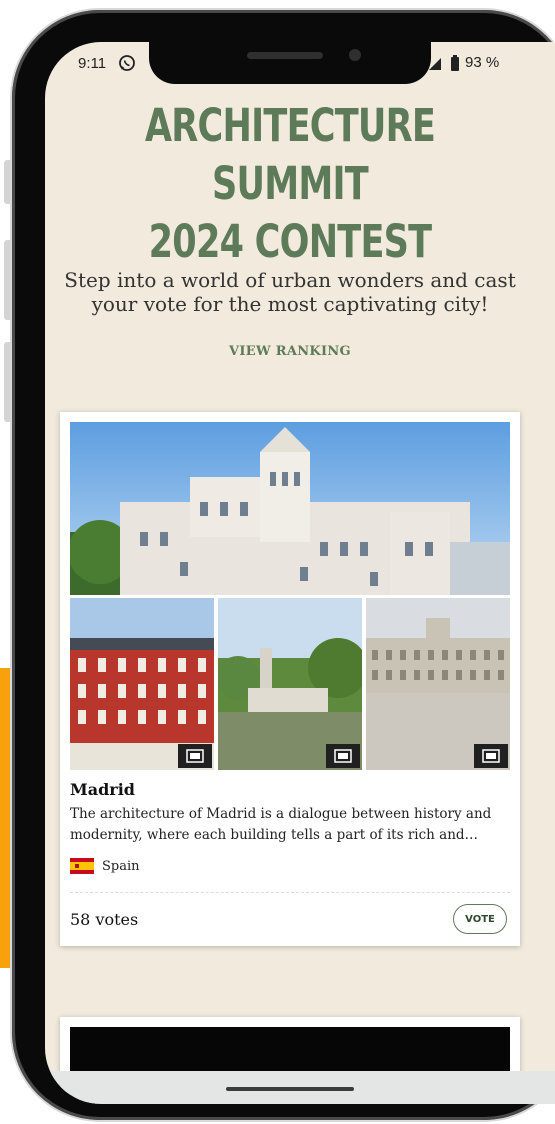 This screenshot has width=555, height=1124. Describe the element at coordinates (290, 1089) in the screenshot. I see `home-indicator` at that location.